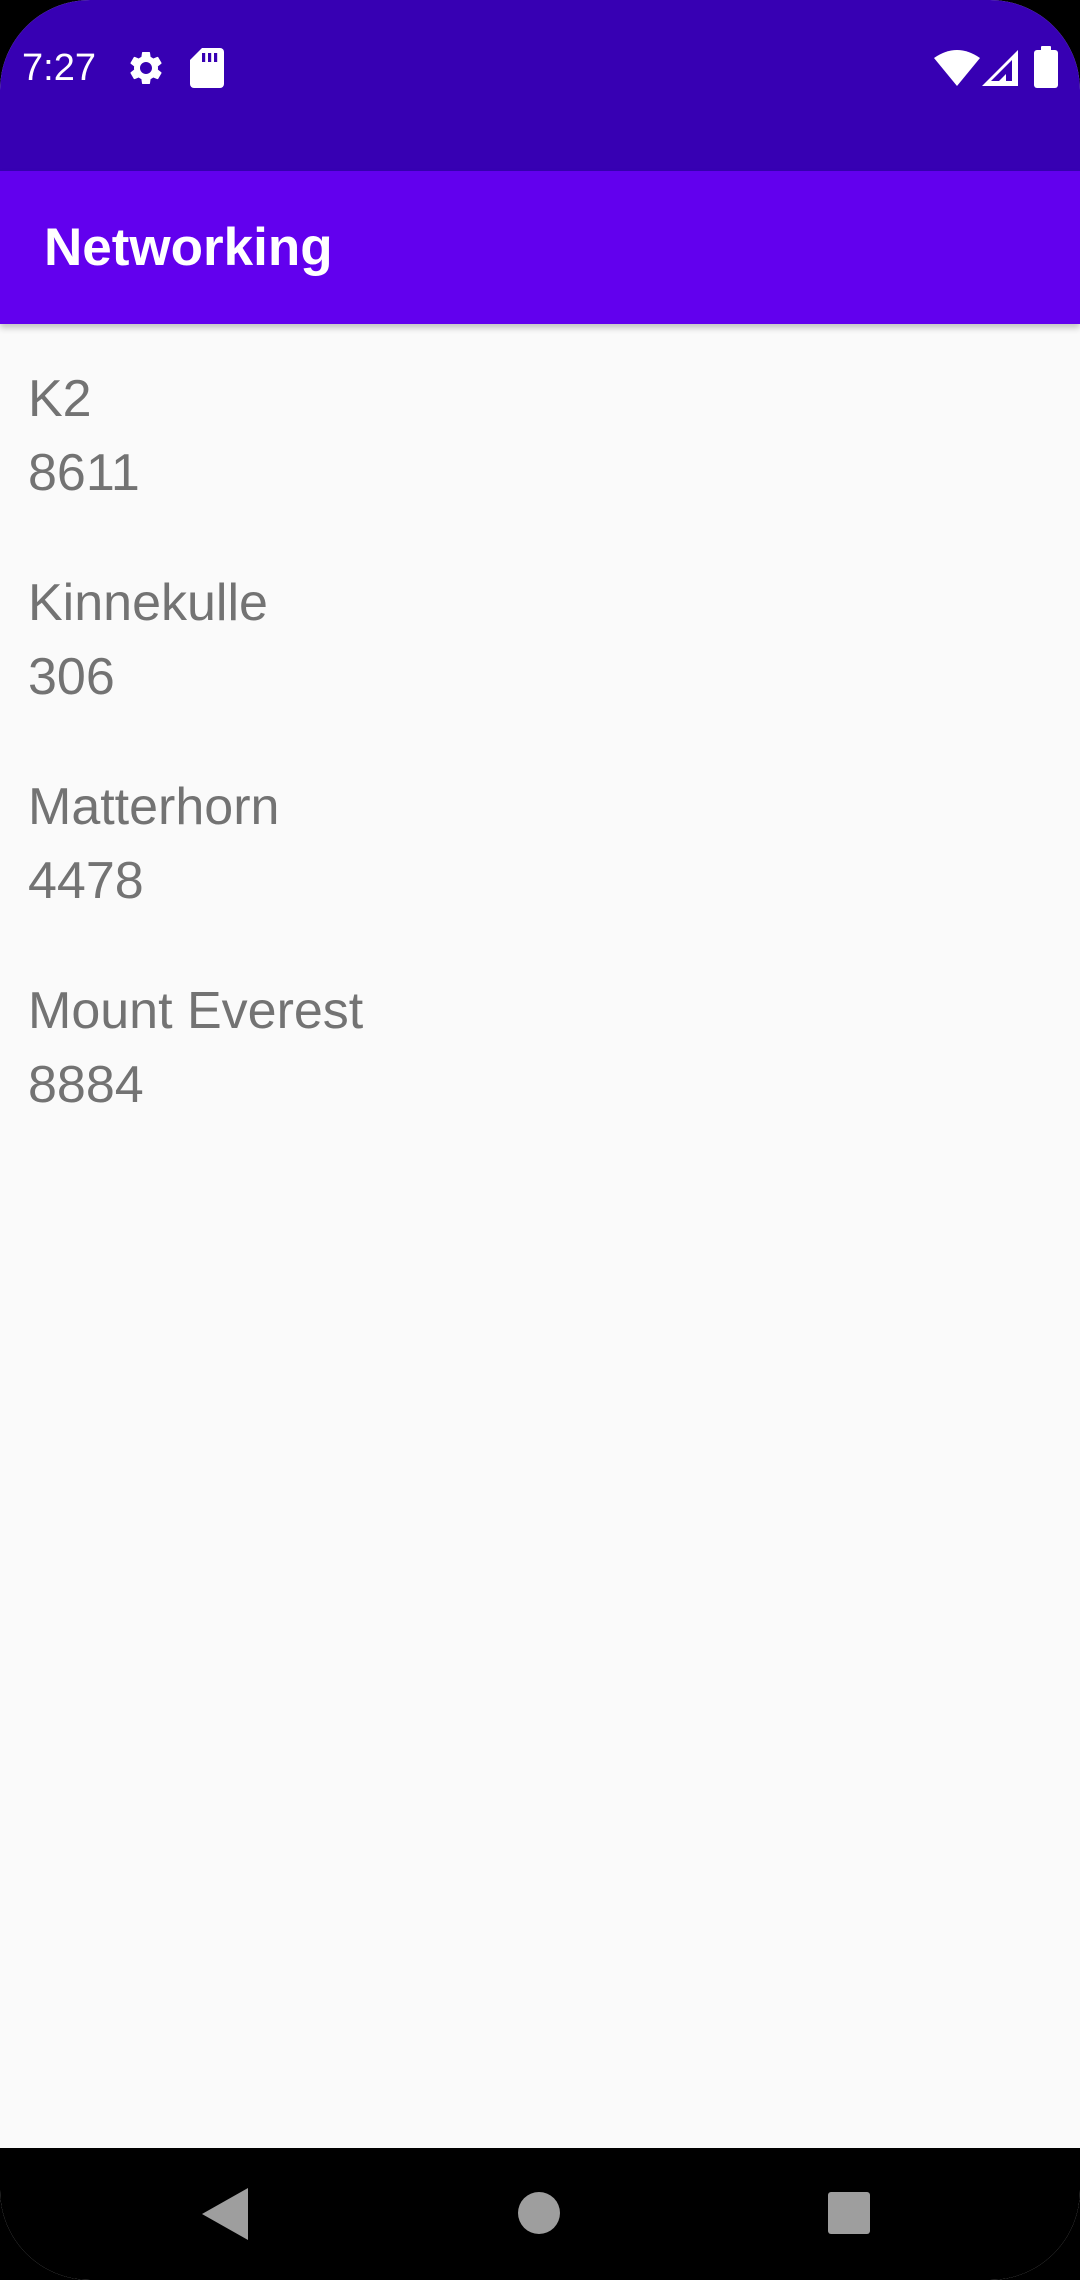 This screenshot has width=1080, height=2280. What do you see at coordinates (849, 2213) in the screenshot?
I see `recents-icon` at bounding box center [849, 2213].